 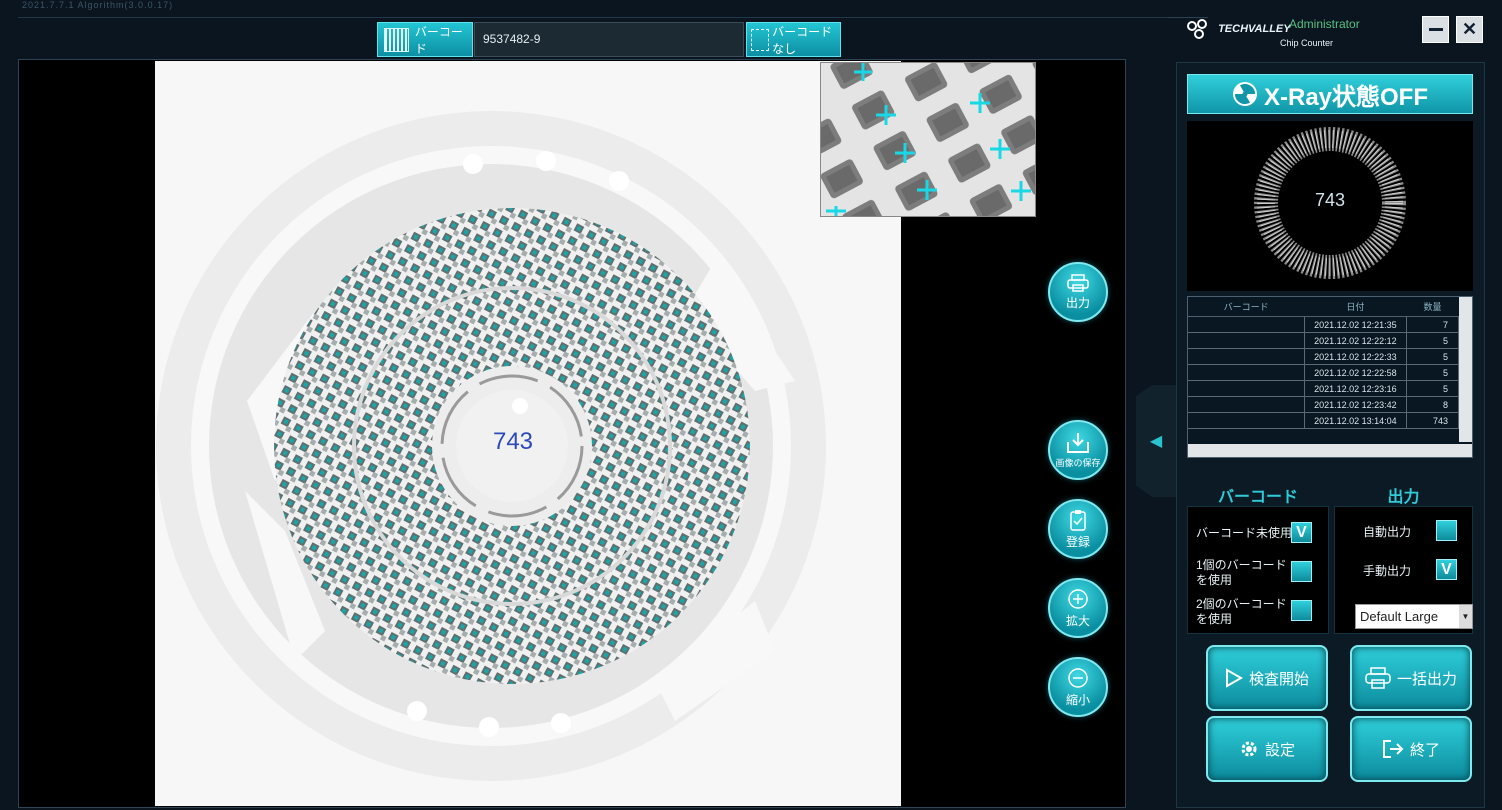 What do you see at coordinates (1433, 420) in the screenshot?
I see `cell-qty: 743` at bounding box center [1433, 420].